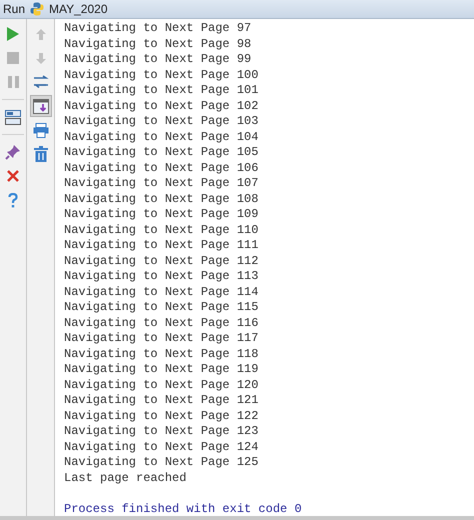 This screenshot has height=520, width=474. Describe the element at coordinates (78, 9) in the screenshot. I see `run-config-tab: MAY_2020` at that location.